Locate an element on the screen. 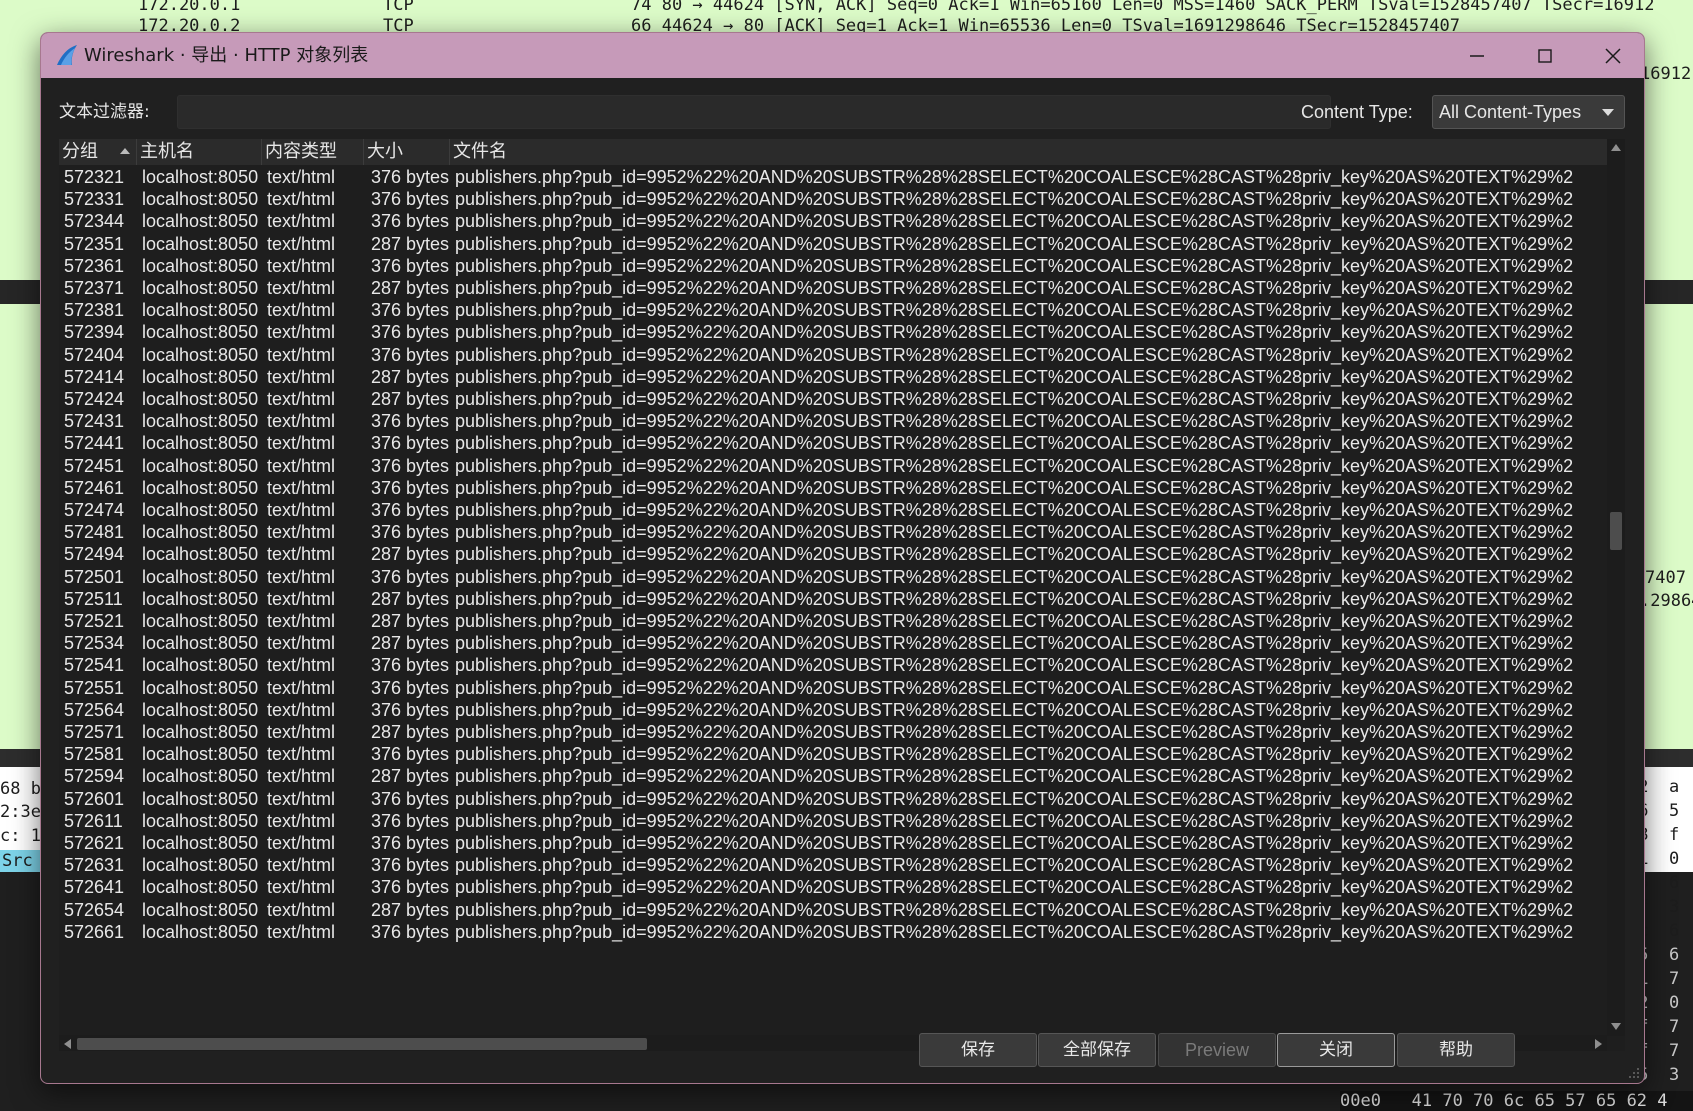 This screenshot has height=1111, width=1693. help-button: 帮助 is located at coordinates (1456, 1050).